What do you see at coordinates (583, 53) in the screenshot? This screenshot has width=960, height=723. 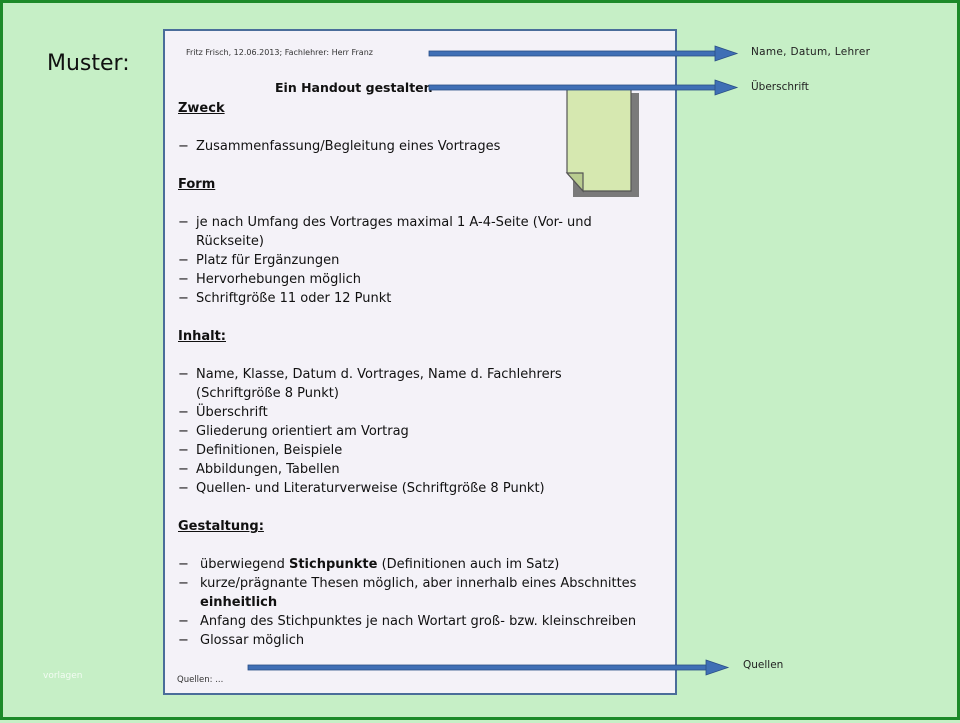 I see `arrow-to-name-label` at bounding box center [583, 53].